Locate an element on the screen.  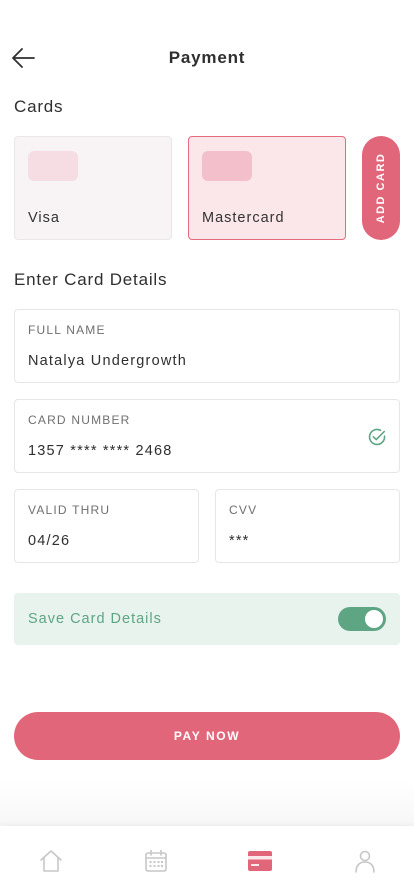
save-card-toggle is located at coordinates (362, 619).